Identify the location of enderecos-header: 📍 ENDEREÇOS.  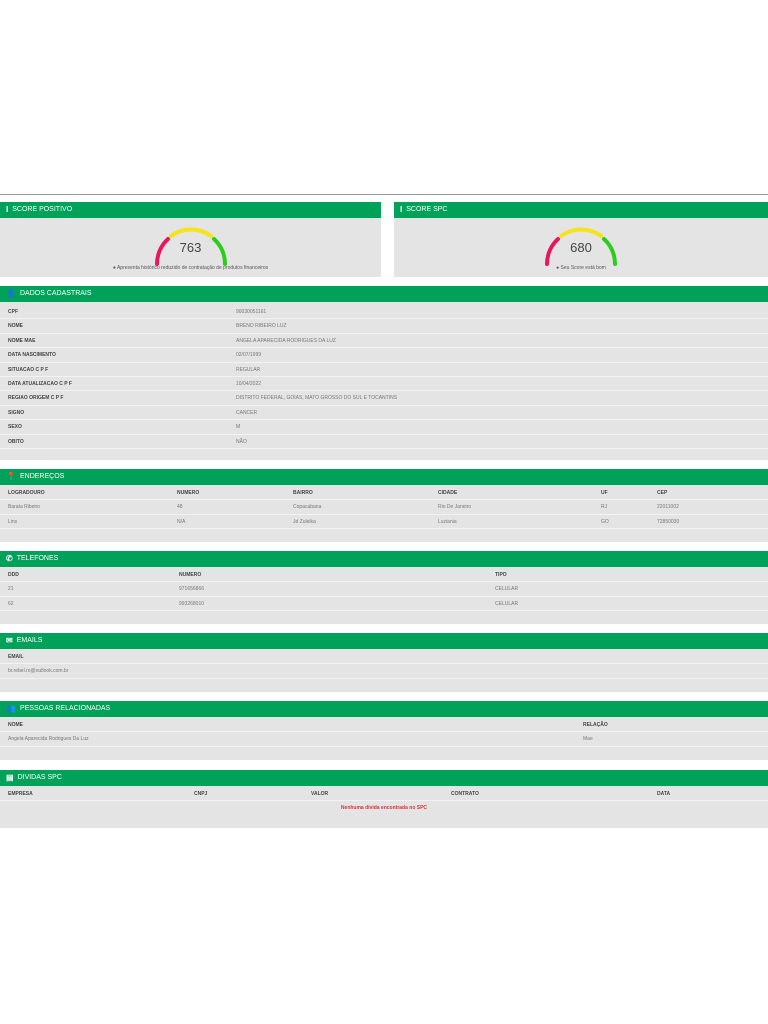
(384, 477).